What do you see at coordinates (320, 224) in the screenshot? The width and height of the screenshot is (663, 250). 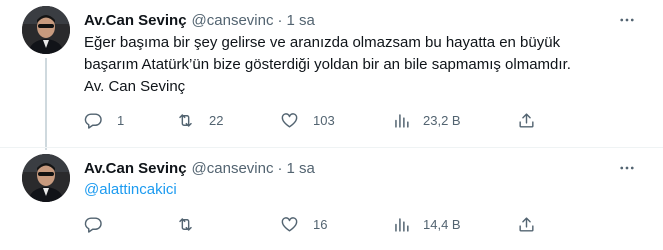 I see `like-count: 16` at bounding box center [320, 224].